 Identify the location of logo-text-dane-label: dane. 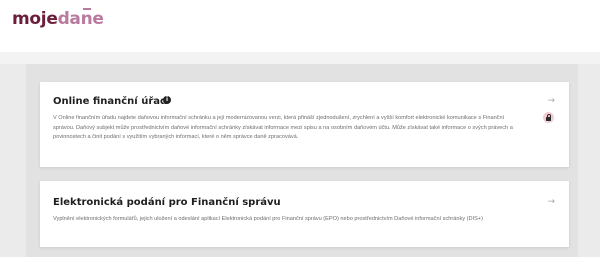
(80, 19).